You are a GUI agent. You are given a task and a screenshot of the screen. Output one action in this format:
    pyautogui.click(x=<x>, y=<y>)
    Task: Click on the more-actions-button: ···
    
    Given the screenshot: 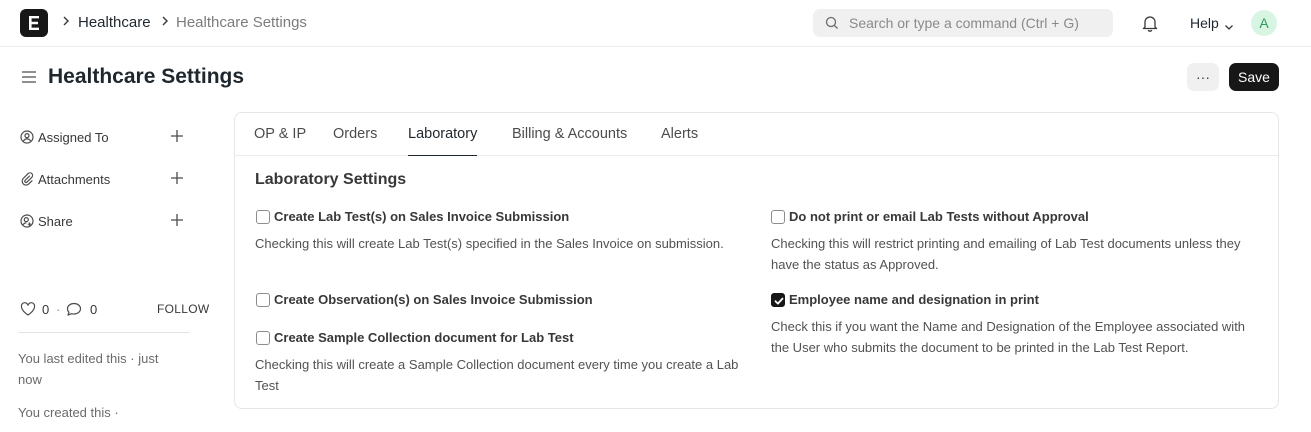 What is the action you would take?
    pyautogui.click(x=1203, y=77)
    